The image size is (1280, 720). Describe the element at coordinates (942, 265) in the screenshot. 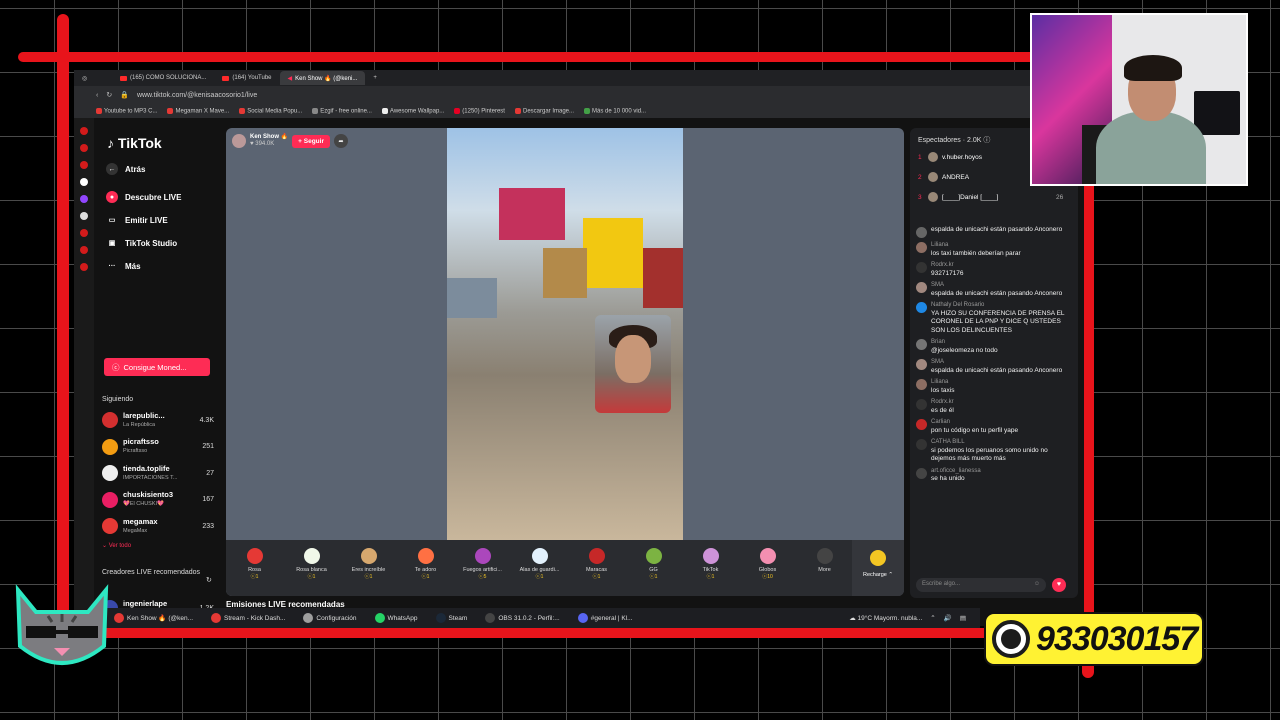

I see `chat-username: Rodrx.kr` at that location.